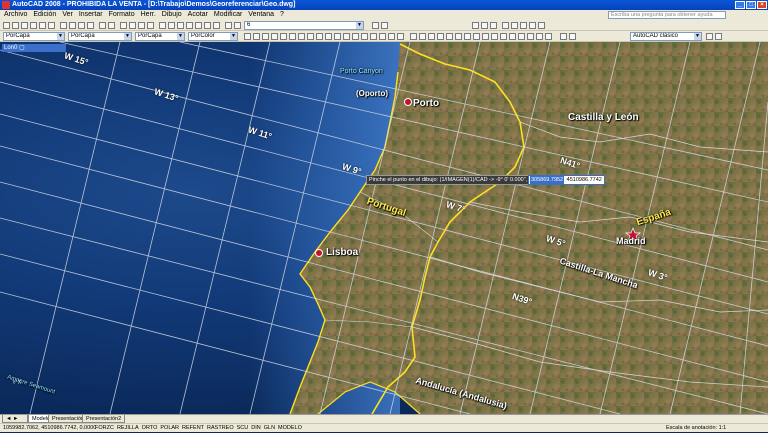 Image resolution: width=768 pixels, height=433 pixels. I want to click on menu-edicion: Edición, so click(44, 15).